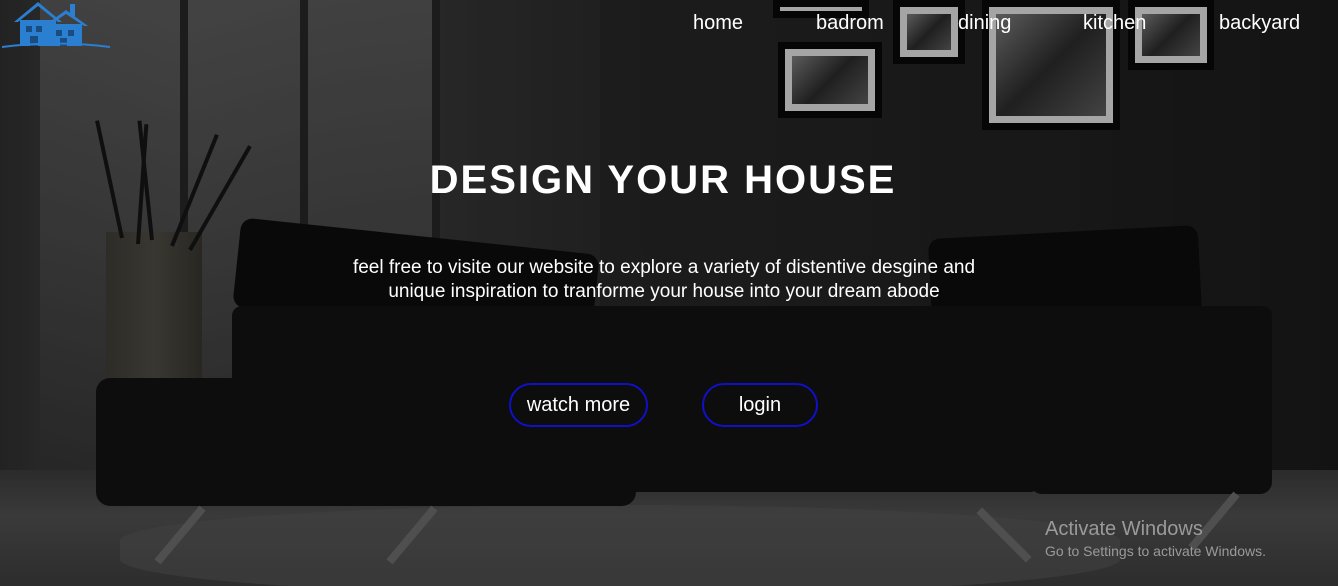 This screenshot has width=1338, height=586. I want to click on hero-title: DESIGN YOUR HOUSE, so click(663, 180).